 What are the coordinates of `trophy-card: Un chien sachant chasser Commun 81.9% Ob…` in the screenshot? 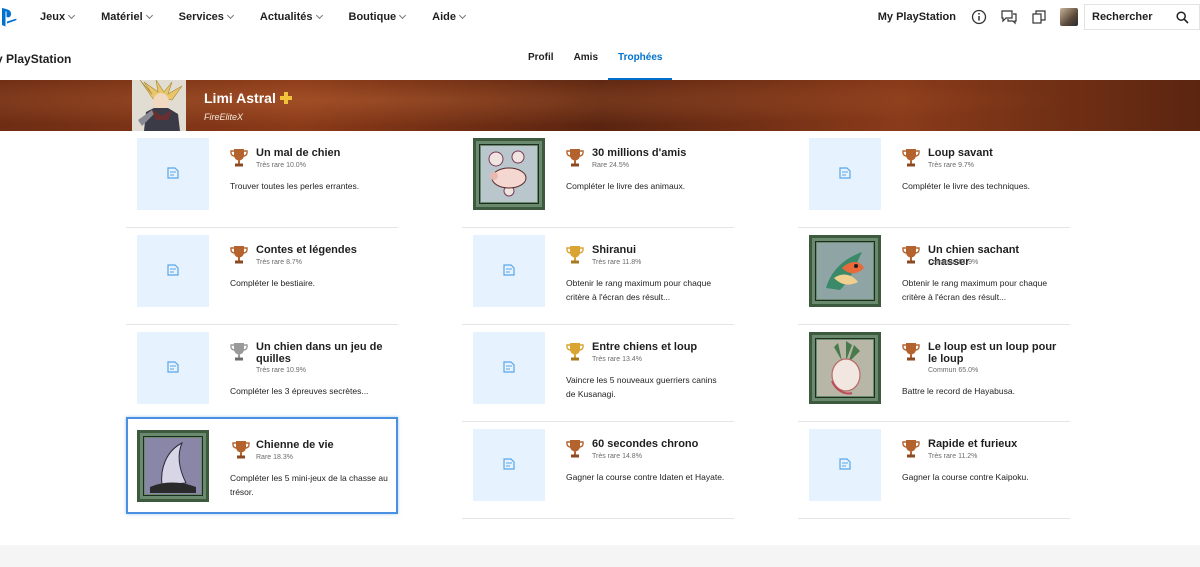 It's located at (934, 276).